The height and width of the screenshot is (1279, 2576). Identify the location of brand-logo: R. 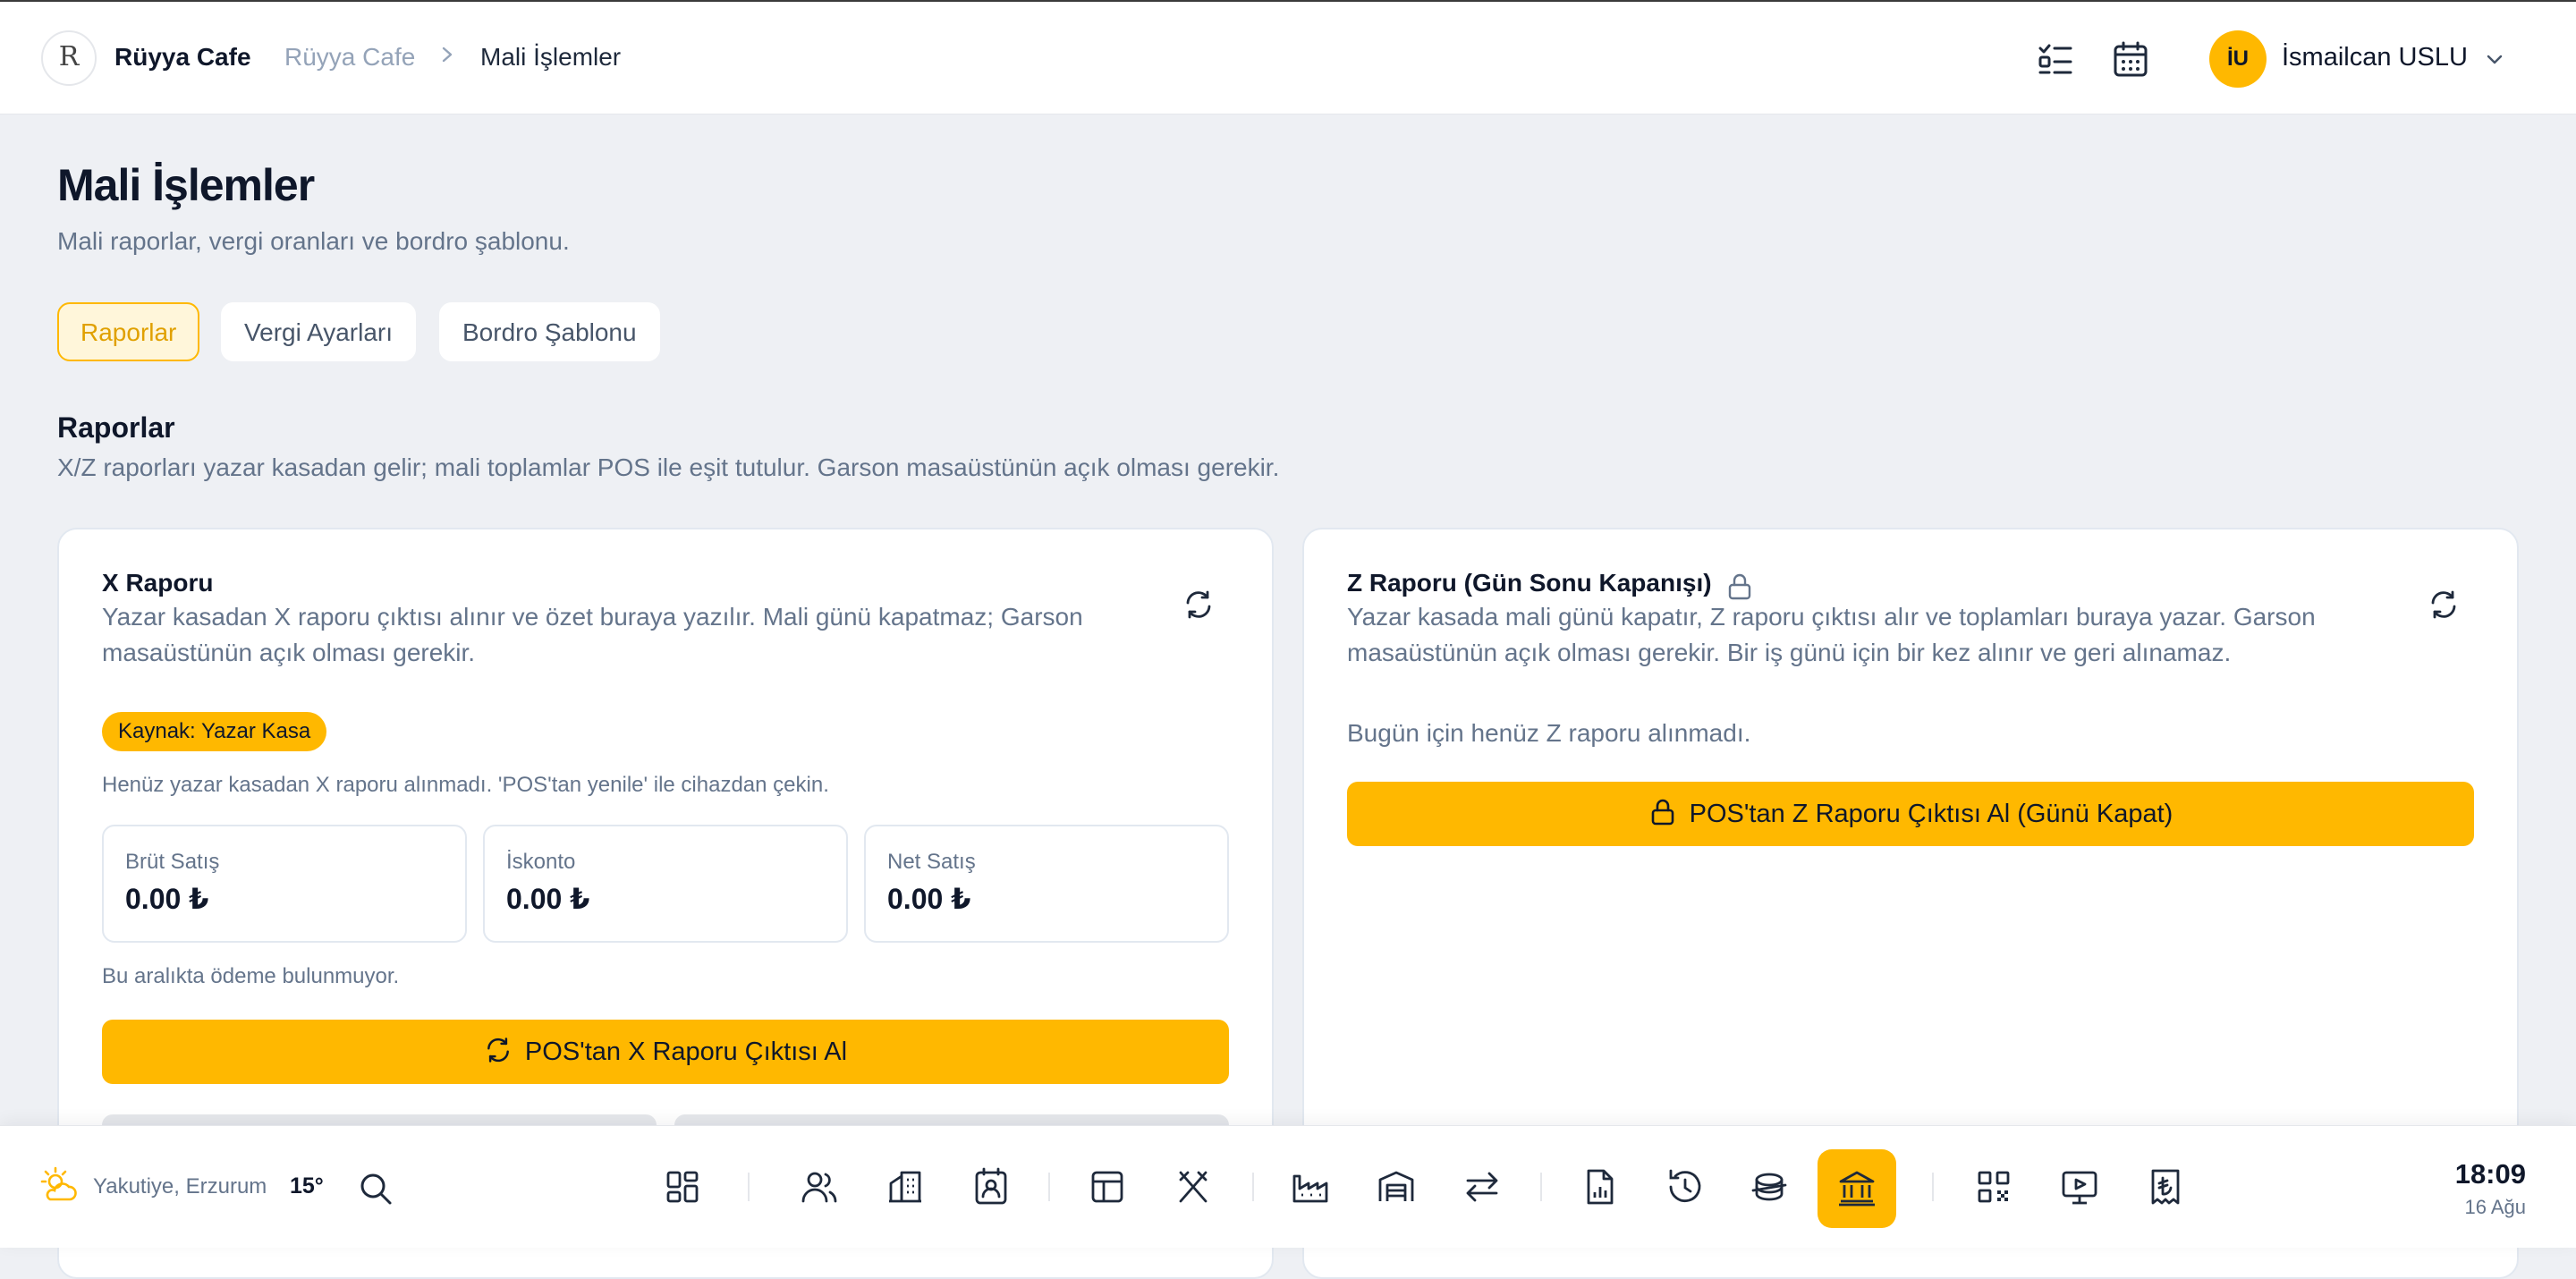
(69, 58).